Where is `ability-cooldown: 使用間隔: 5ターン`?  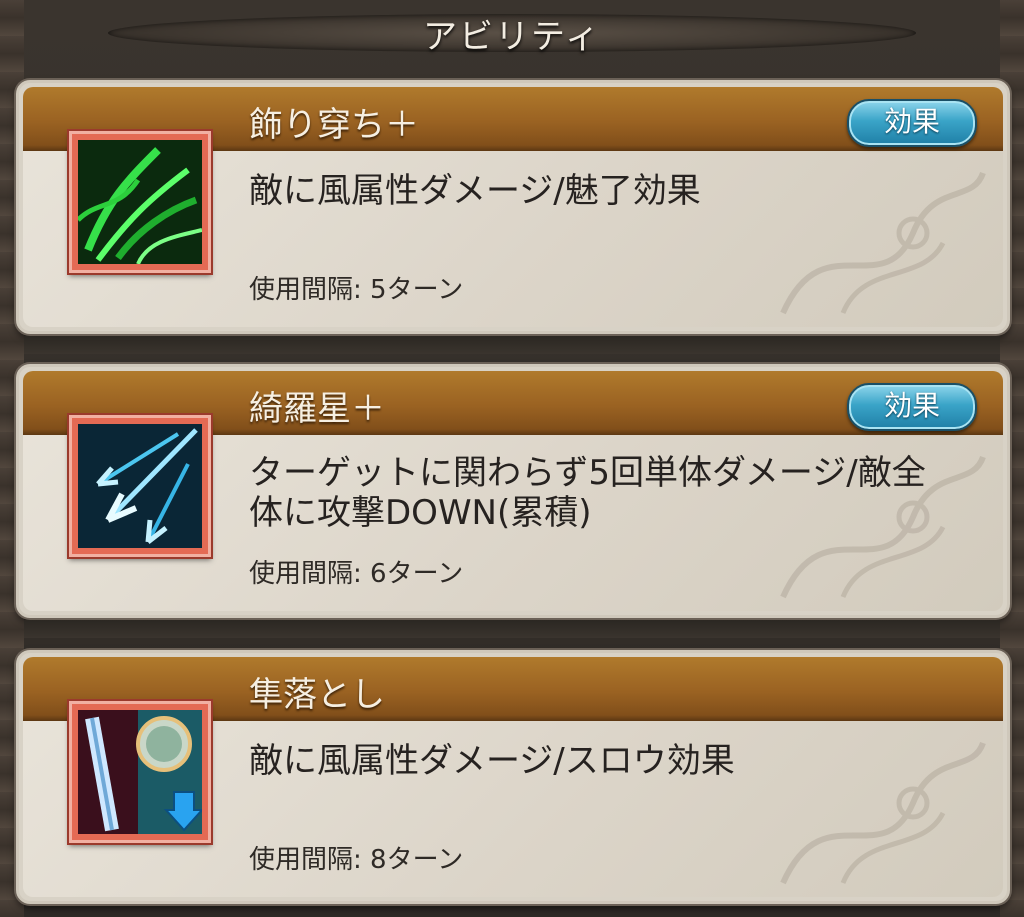
ability-cooldown: 使用間隔: 5ターン is located at coordinates (356, 290).